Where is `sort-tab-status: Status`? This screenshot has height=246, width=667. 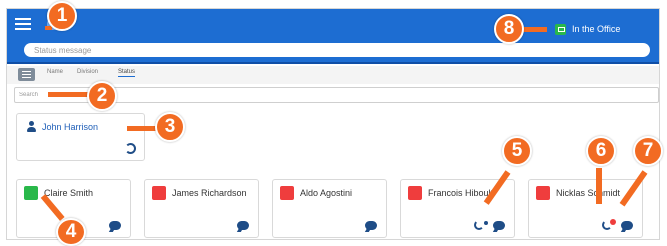
sort-tab-status: Status is located at coordinates (127, 73).